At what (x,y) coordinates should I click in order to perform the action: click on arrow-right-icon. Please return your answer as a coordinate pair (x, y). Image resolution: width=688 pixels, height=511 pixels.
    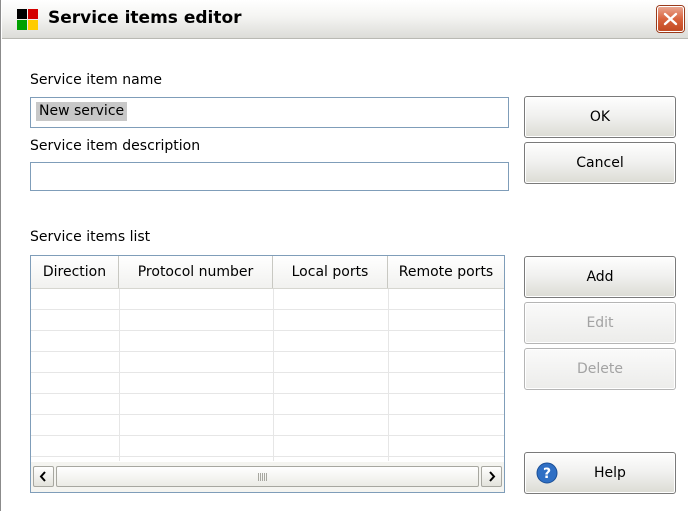
    Looking at the image, I should click on (492, 476).